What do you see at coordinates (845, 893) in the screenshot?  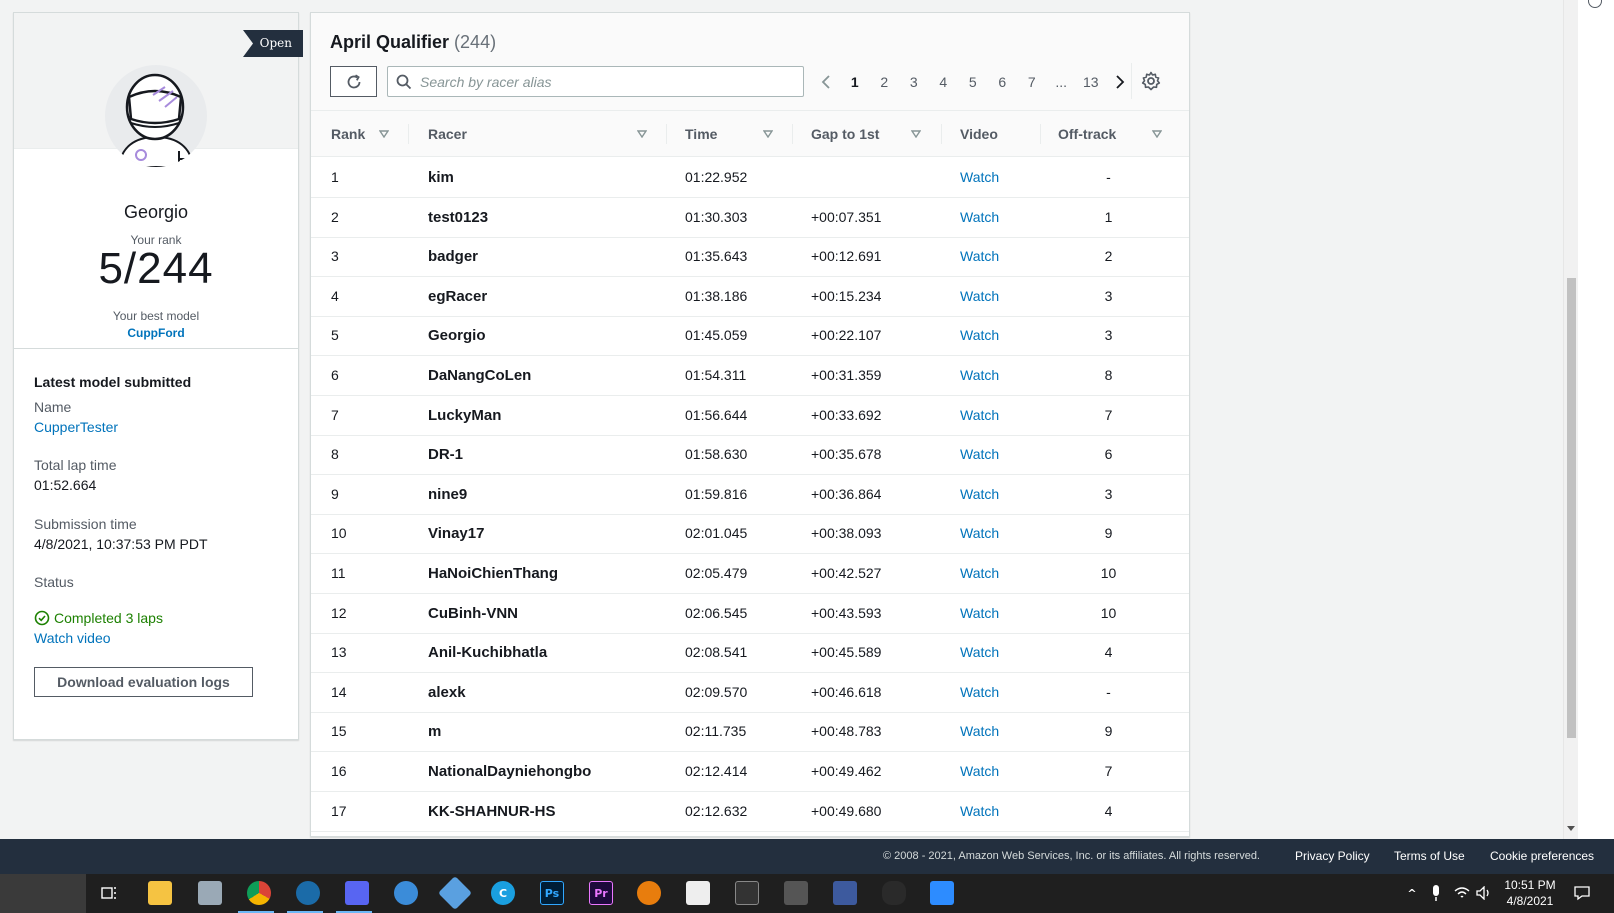 I see `gamepad-icon` at bounding box center [845, 893].